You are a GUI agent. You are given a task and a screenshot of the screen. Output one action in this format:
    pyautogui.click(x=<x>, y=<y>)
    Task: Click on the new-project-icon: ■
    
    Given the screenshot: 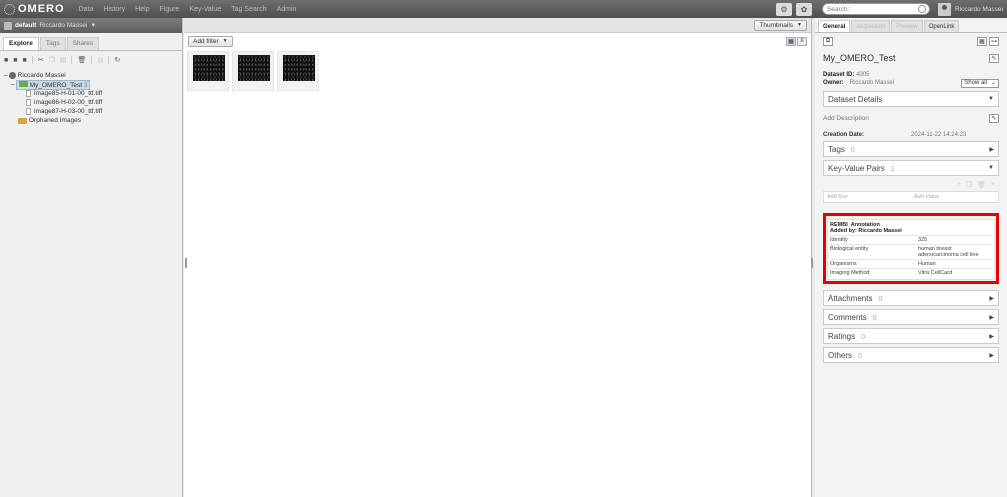 What is the action you would take?
    pyautogui.click(x=6, y=60)
    